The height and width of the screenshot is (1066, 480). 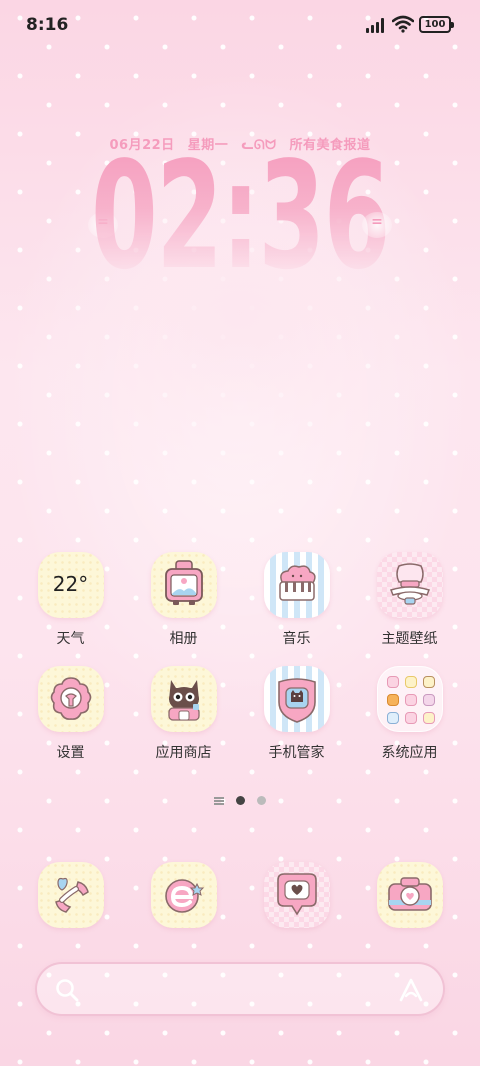 I want to click on search-bar, so click(x=240, y=989).